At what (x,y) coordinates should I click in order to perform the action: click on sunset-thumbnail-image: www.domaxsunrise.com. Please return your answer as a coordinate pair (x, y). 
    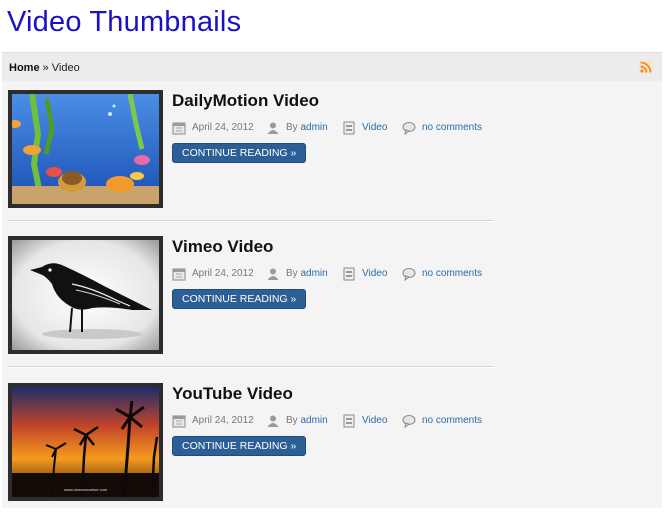
    Looking at the image, I should click on (85, 442).